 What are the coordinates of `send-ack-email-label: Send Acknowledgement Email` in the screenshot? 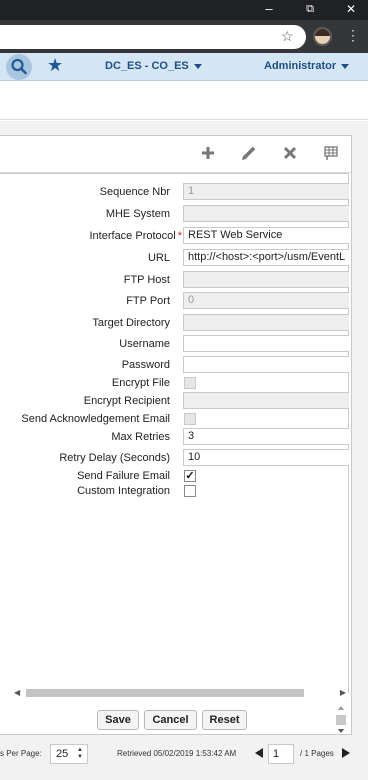 It's located at (95, 419).